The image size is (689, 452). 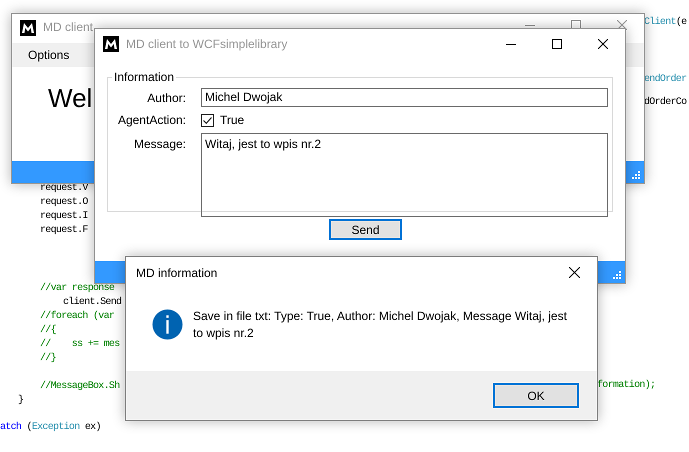 What do you see at coordinates (64, 217) in the screenshot?
I see `code-line: request.I` at bounding box center [64, 217].